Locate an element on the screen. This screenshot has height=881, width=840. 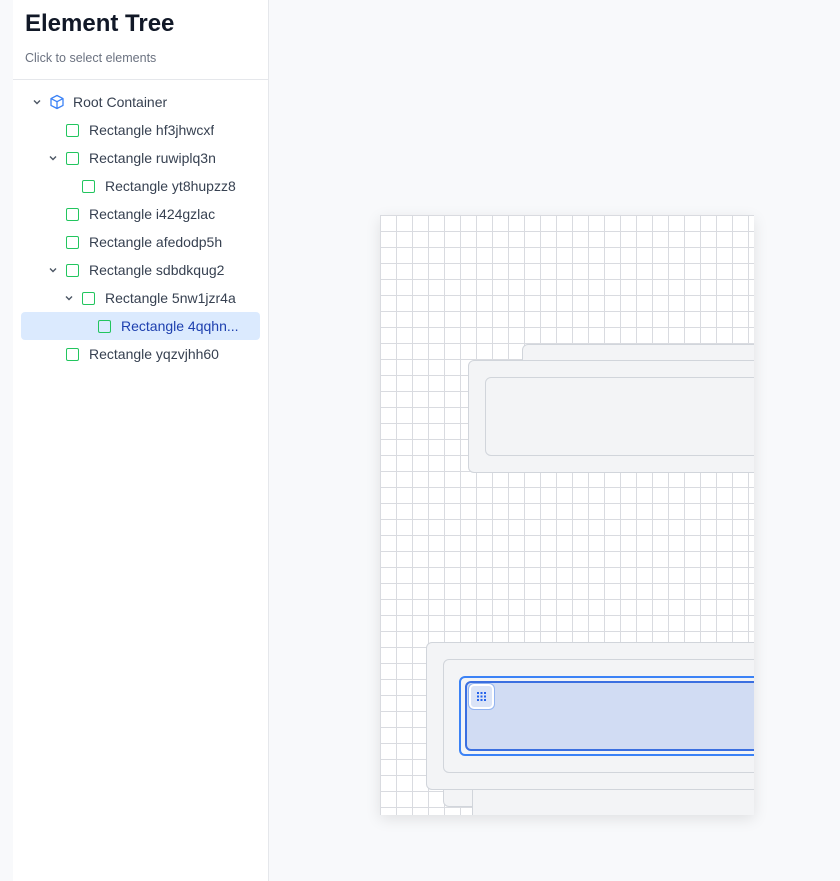
tree-item-rectangle: Rectangle afedodp5h is located at coordinates (140, 242).